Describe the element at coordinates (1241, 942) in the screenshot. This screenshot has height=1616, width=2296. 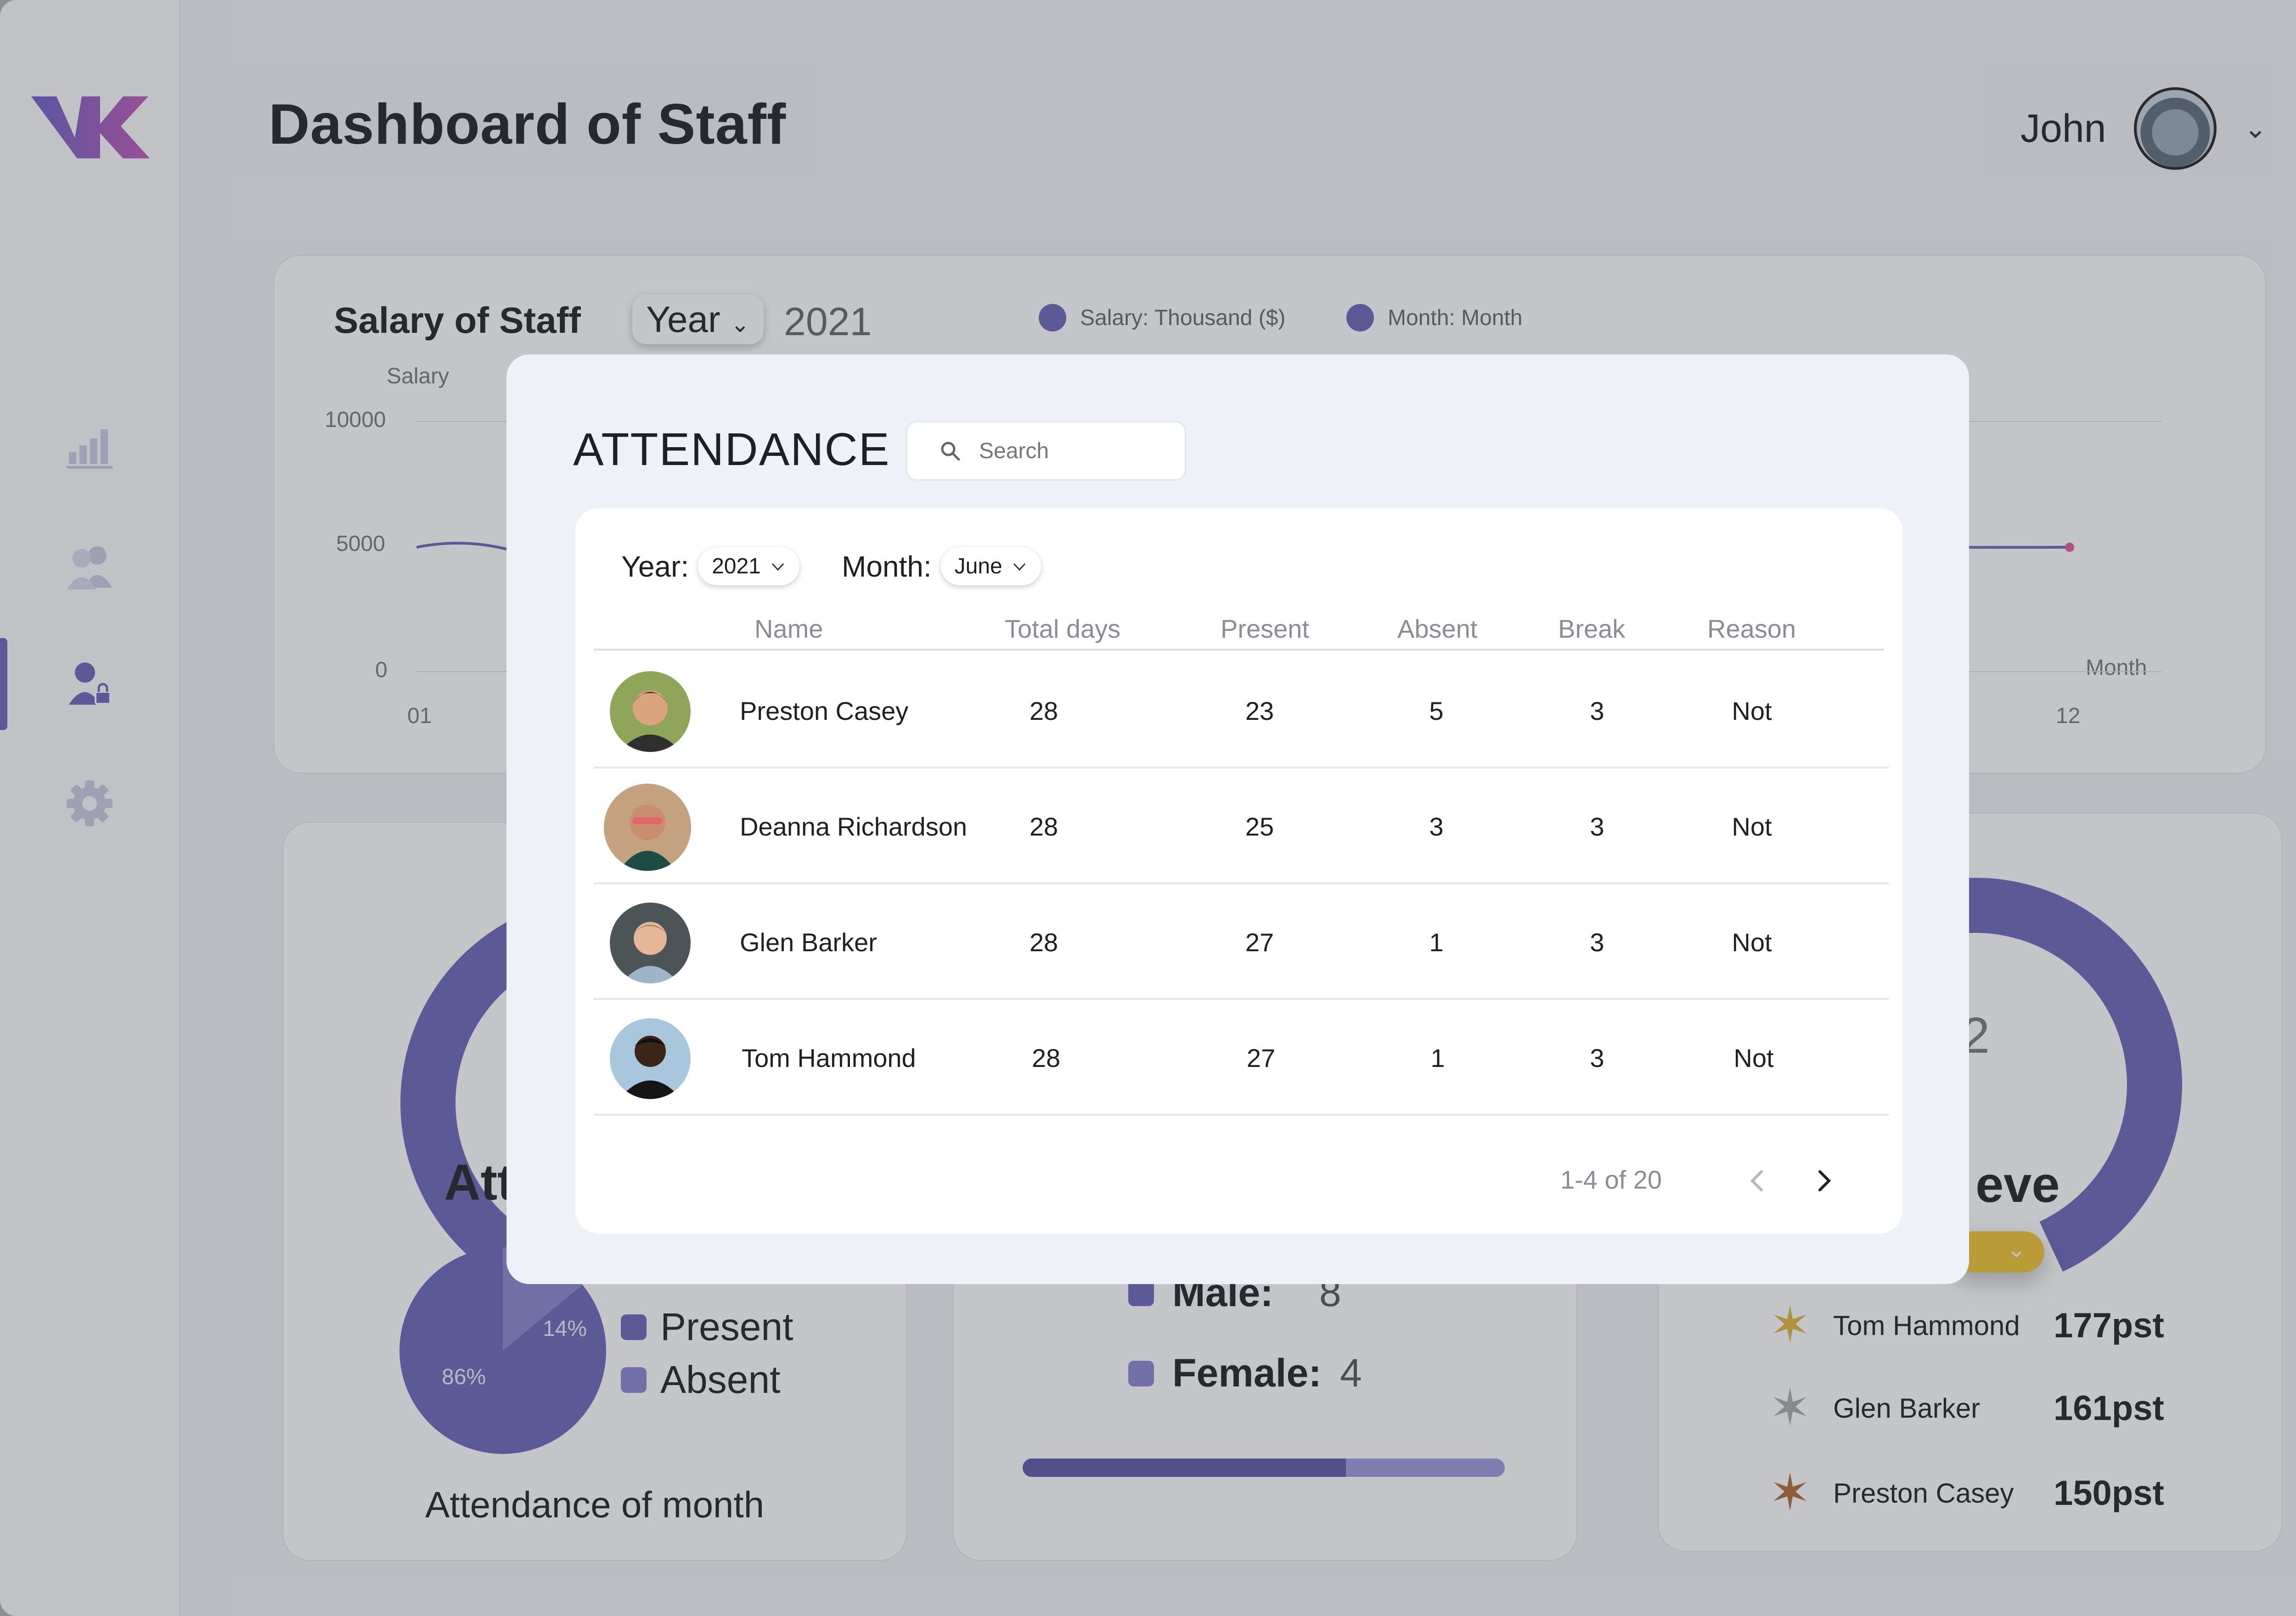
I see `table-row: Glen Barker 28 27 1 3 Not` at that location.